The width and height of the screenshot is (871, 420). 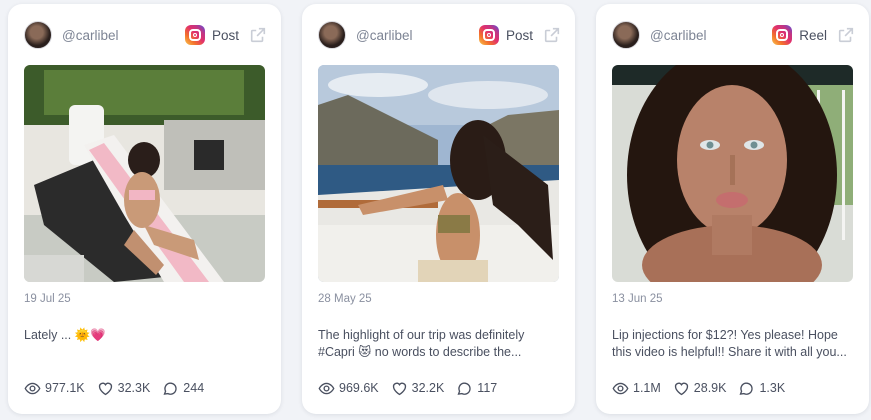 I want to click on views-stat: 1.1M, so click(x=636, y=388).